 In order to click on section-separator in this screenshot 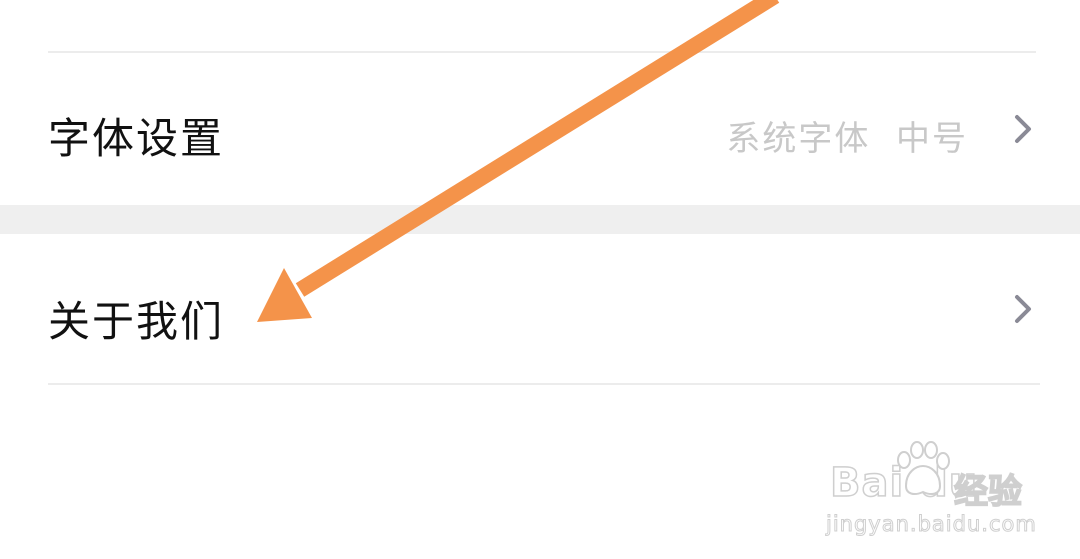, I will do `click(540, 219)`.